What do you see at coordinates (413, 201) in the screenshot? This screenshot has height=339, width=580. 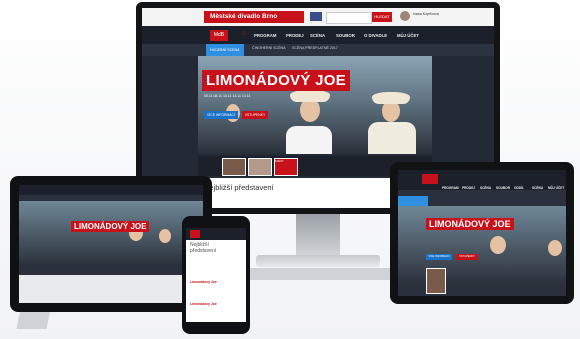 I see `tablet-right-tab` at bounding box center [413, 201].